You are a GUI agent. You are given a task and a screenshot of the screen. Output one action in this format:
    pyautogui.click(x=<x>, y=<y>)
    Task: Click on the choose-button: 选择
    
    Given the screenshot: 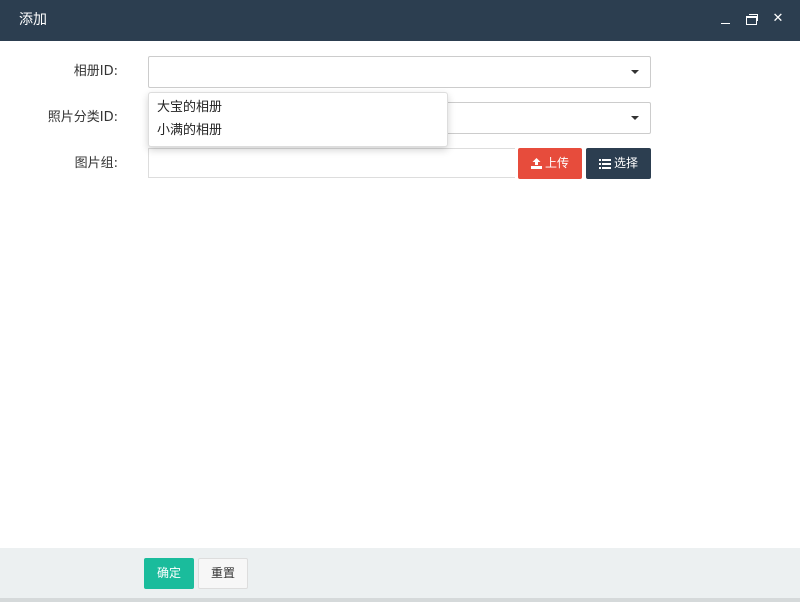 What is the action you would take?
    pyautogui.click(x=618, y=163)
    